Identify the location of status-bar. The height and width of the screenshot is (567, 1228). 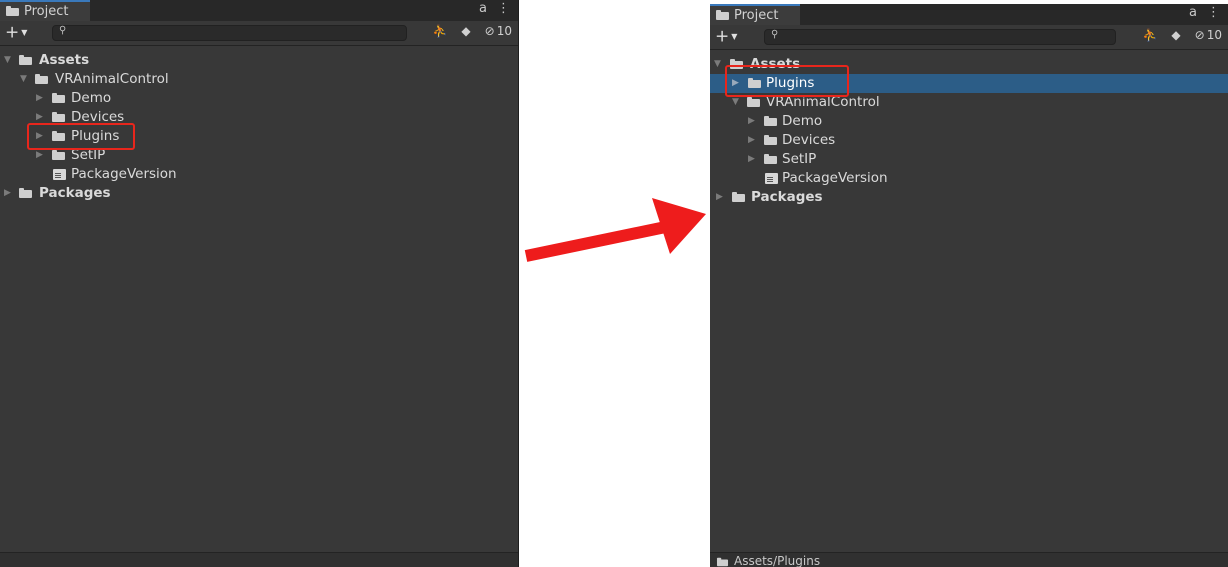
(259, 559).